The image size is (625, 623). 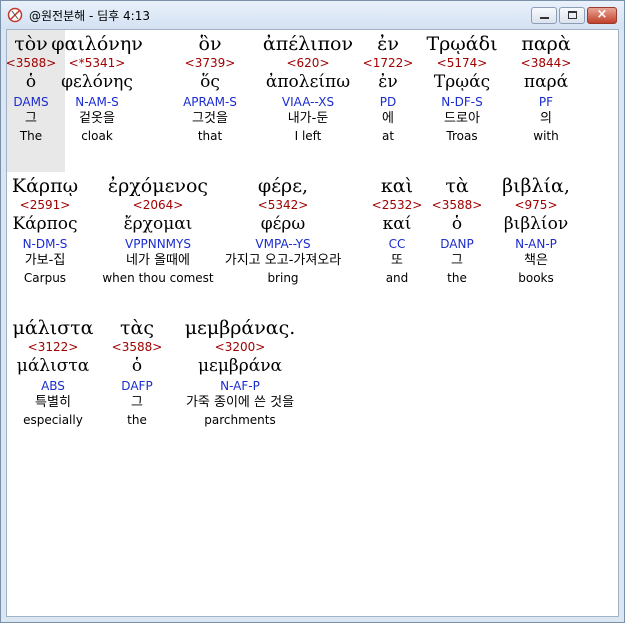 I want to click on lemma: βιβλίον, so click(x=536, y=224).